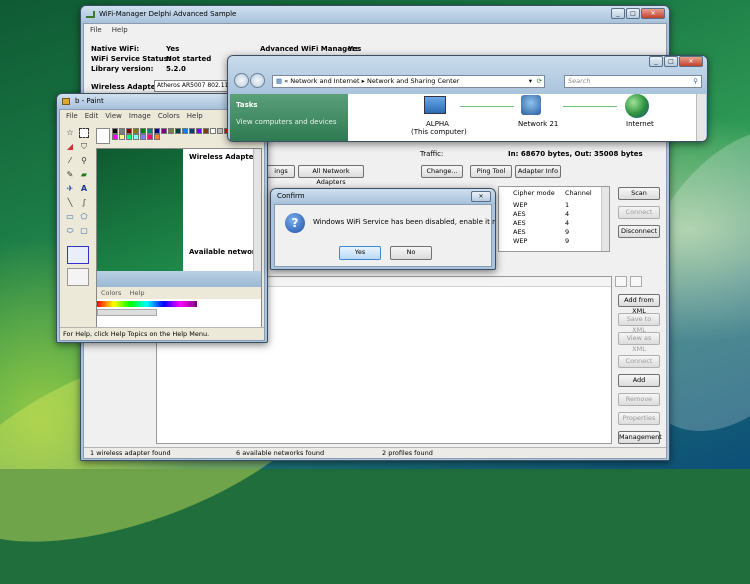 The height and width of the screenshot is (584, 750). Describe the element at coordinates (70, 231) in the screenshot. I see `ellipse-icon: ⬭` at that location.